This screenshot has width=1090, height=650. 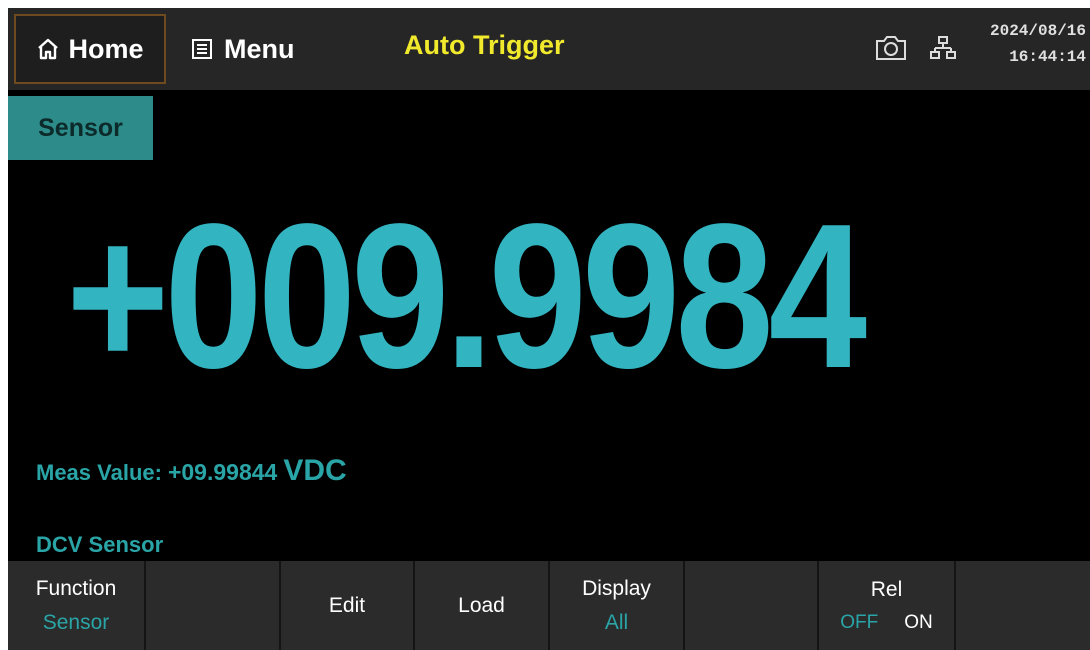 I want to click on softkey-sub: All, so click(x=616, y=622).